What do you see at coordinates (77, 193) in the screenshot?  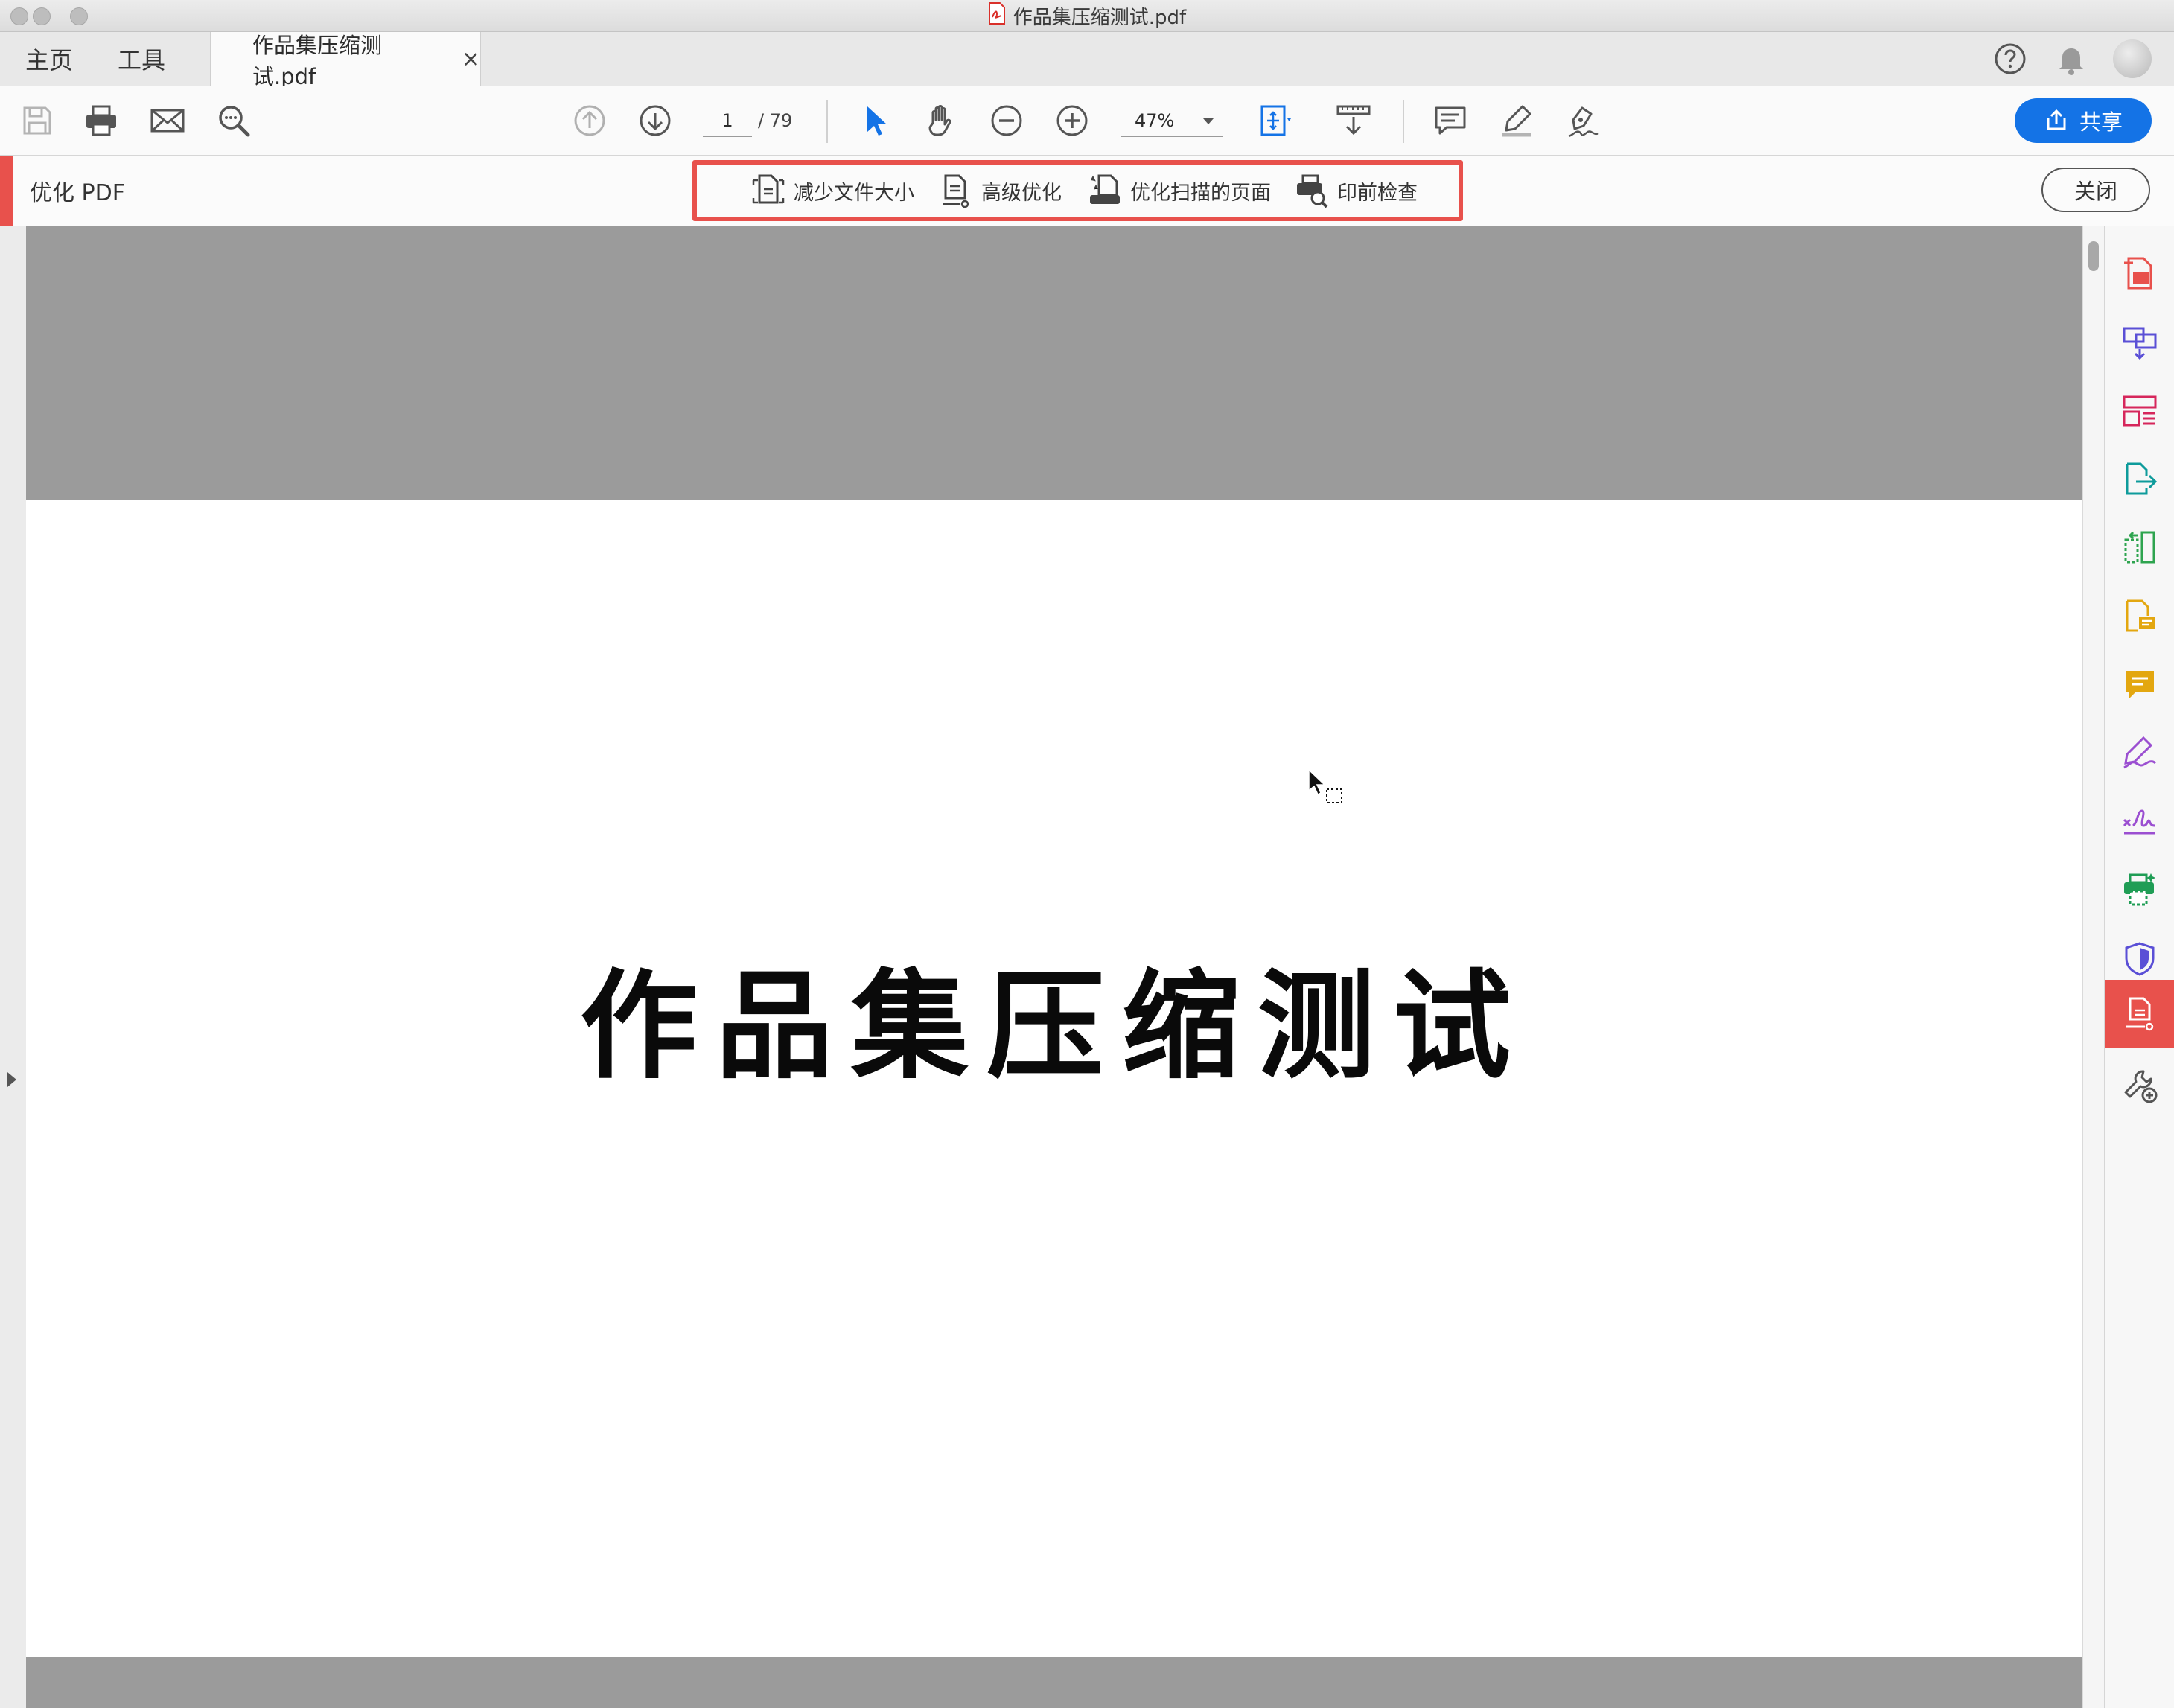 I see `tool-title: 优化 PDF` at bounding box center [77, 193].